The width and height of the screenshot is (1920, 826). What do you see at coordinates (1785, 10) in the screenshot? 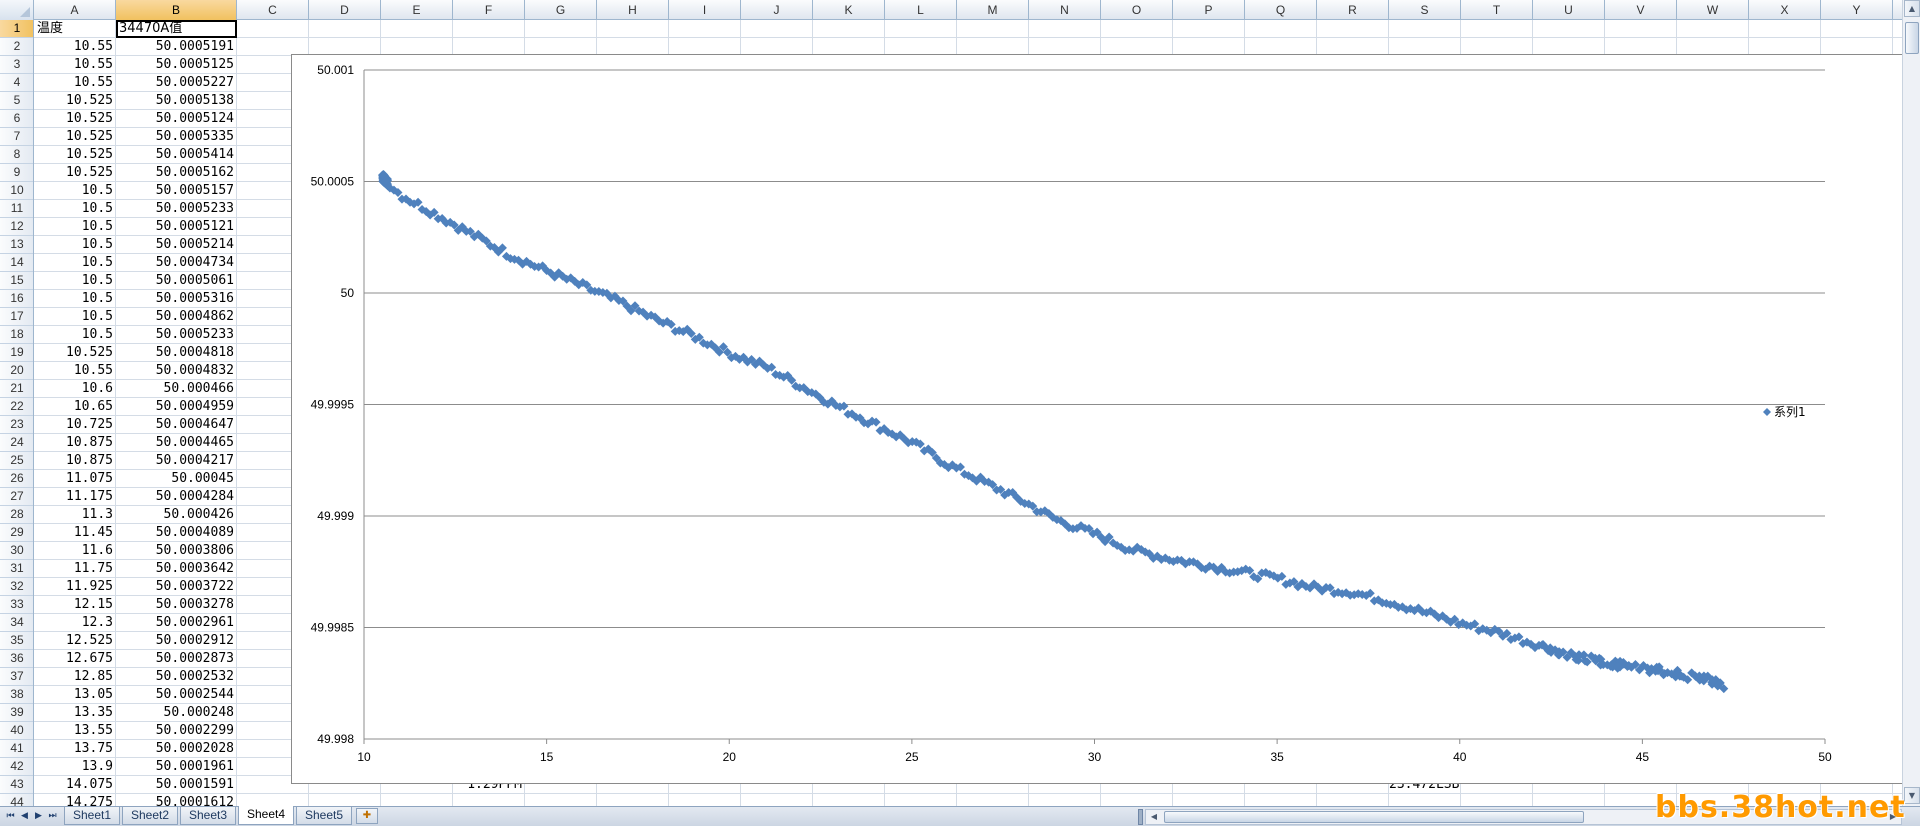
I see `column-header-x: X` at bounding box center [1785, 10].